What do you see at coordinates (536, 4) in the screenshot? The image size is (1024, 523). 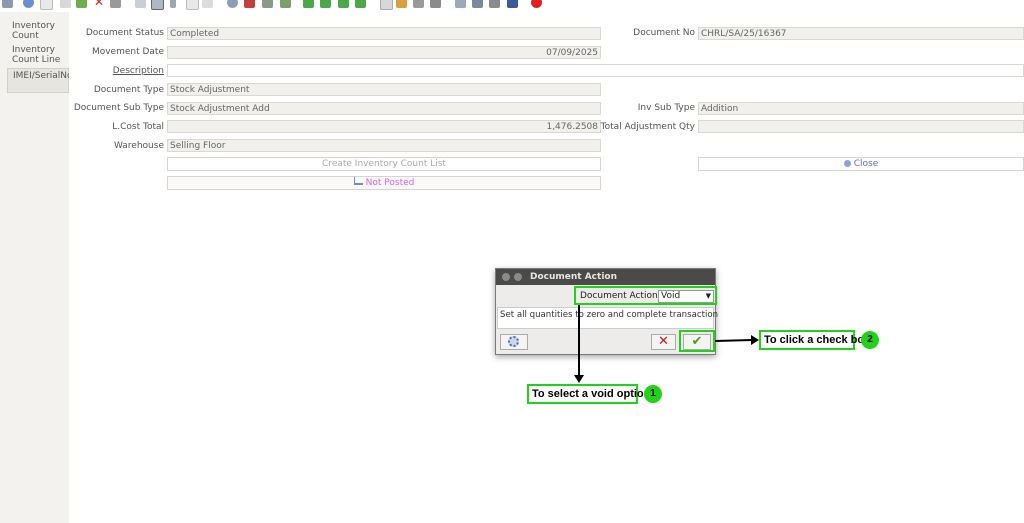 I see `exit-icon` at bounding box center [536, 4].